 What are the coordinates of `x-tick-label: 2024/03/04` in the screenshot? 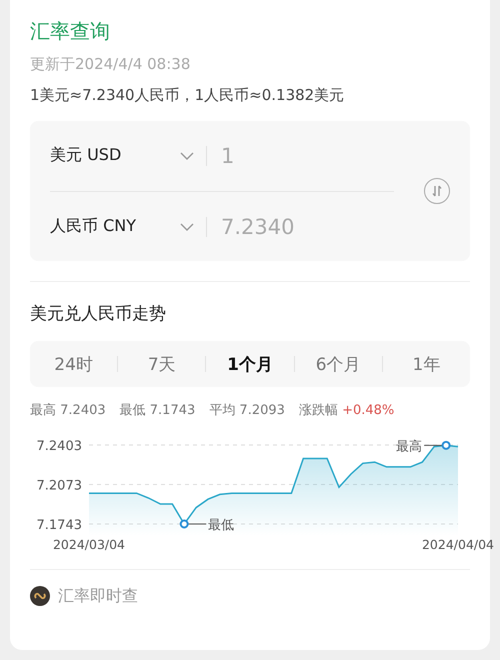 It's located at (89, 544).